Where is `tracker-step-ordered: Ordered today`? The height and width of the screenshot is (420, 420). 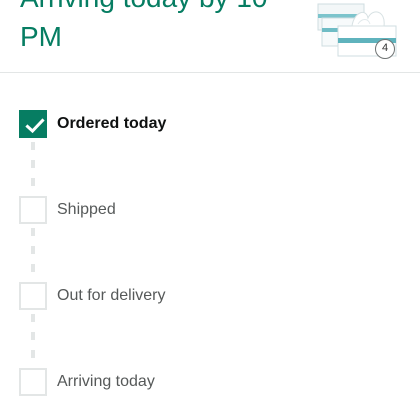 tracker-step-ordered: Ordered today is located at coordinates (209, 124).